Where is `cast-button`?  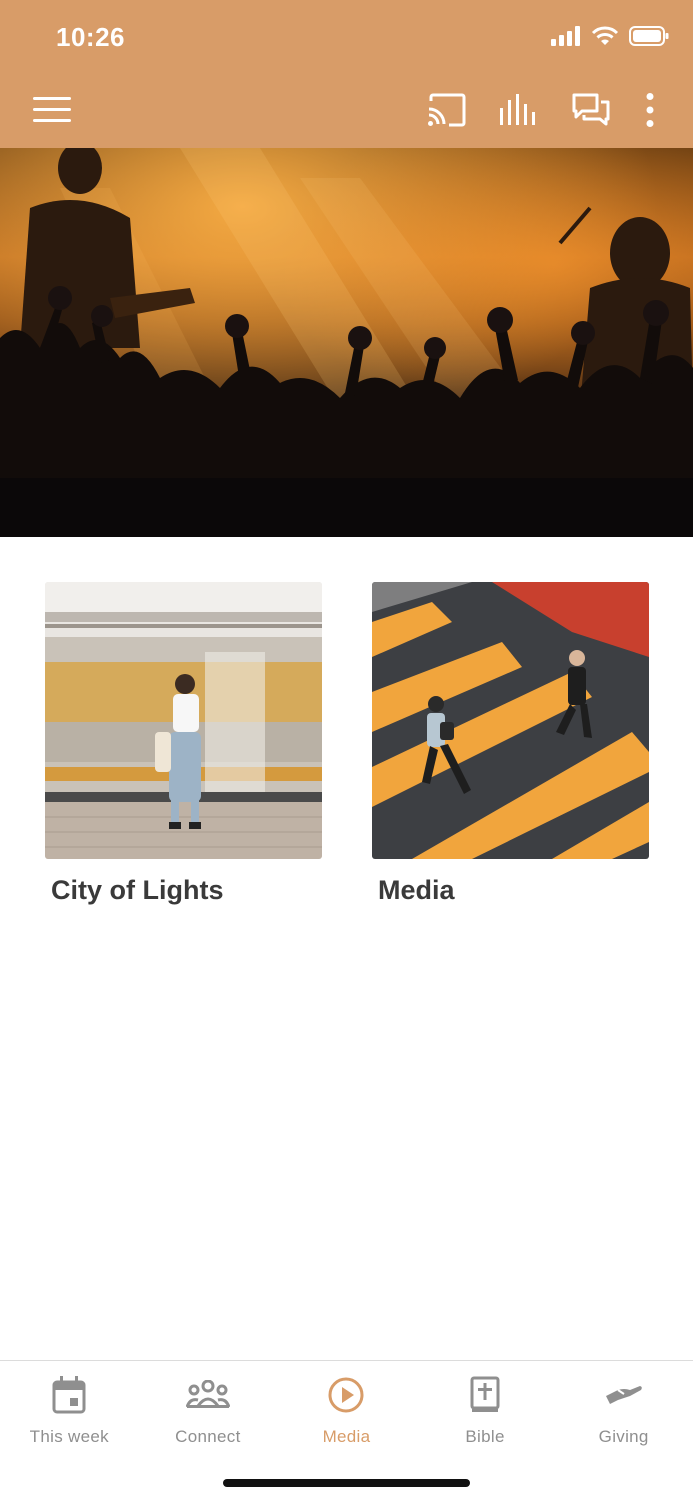 cast-button is located at coordinates (447, 110).